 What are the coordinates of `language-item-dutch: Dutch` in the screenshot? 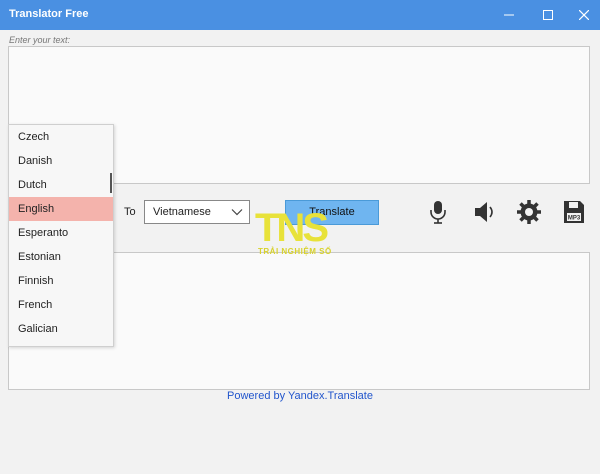 It's located at (61, 185).